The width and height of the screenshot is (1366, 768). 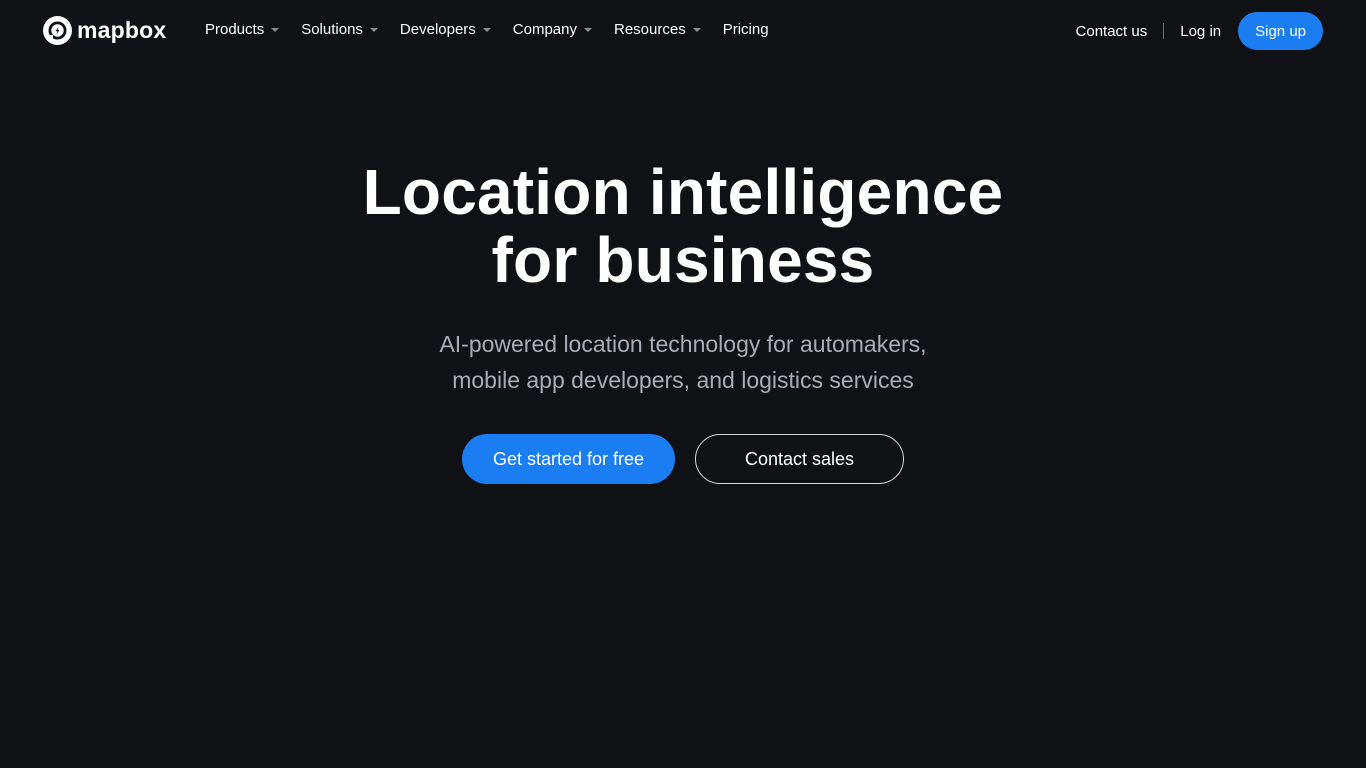 I want to click on get-started-button: Get started for free, so click(x=568, y=459).